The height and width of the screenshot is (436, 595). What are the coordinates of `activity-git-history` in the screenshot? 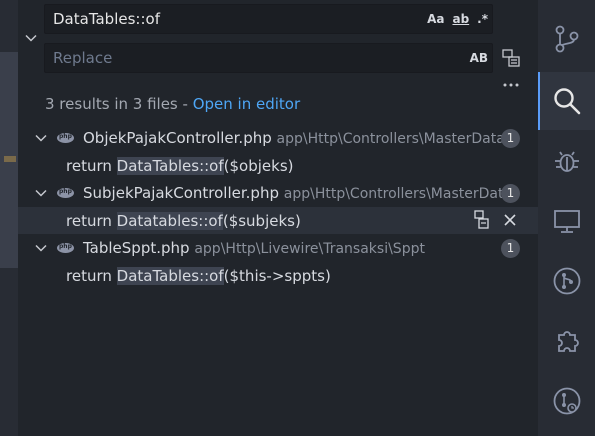 It's located at (566, 401).